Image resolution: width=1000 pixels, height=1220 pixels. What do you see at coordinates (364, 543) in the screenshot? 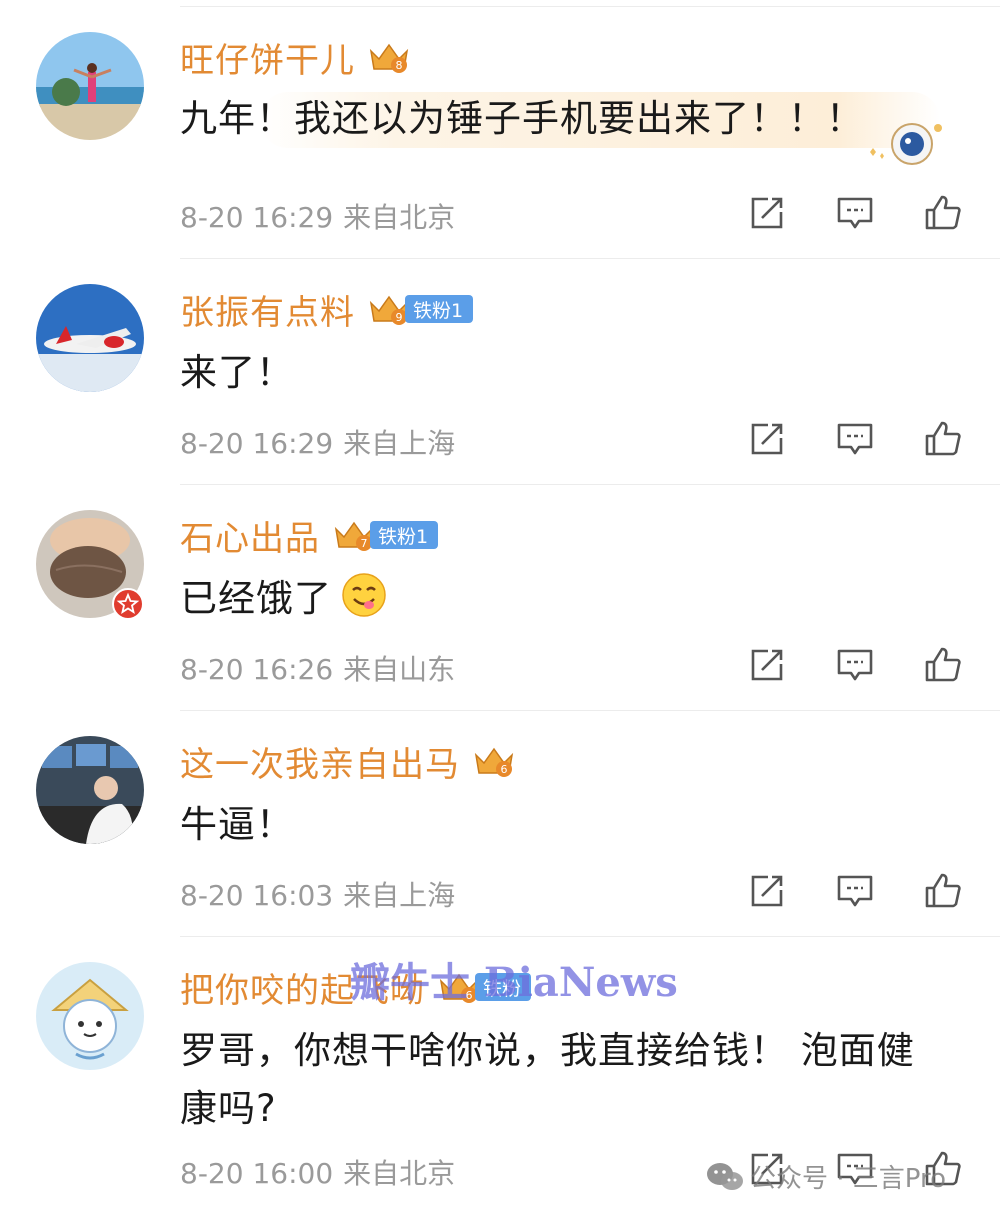
I see `svg-text: 7` at bounding box center [364, 543].